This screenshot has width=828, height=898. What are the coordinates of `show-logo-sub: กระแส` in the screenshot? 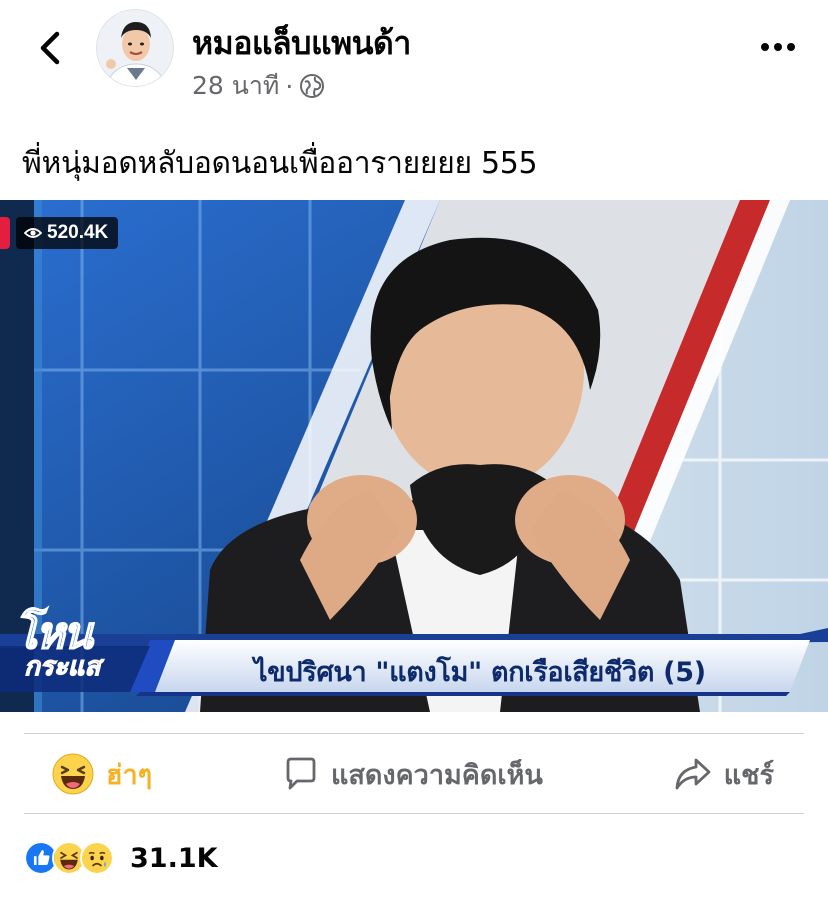 It's located at (62, 667).